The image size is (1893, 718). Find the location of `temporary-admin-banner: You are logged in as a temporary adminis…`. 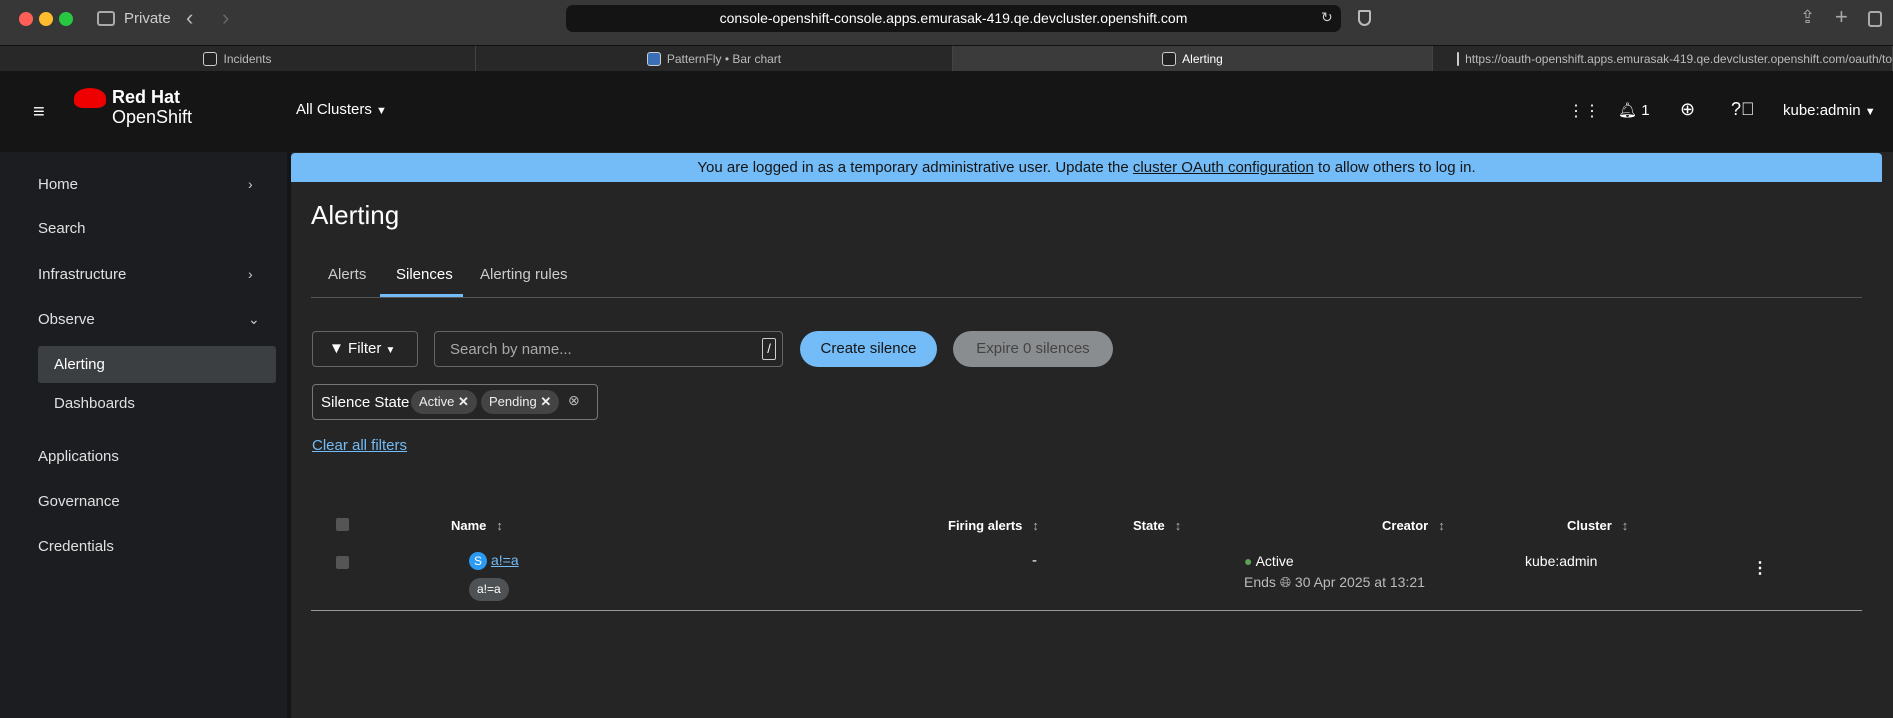

temporary-admin-banner: You are logged in as a temporary adminis… is located at coordinates (1086, 167).